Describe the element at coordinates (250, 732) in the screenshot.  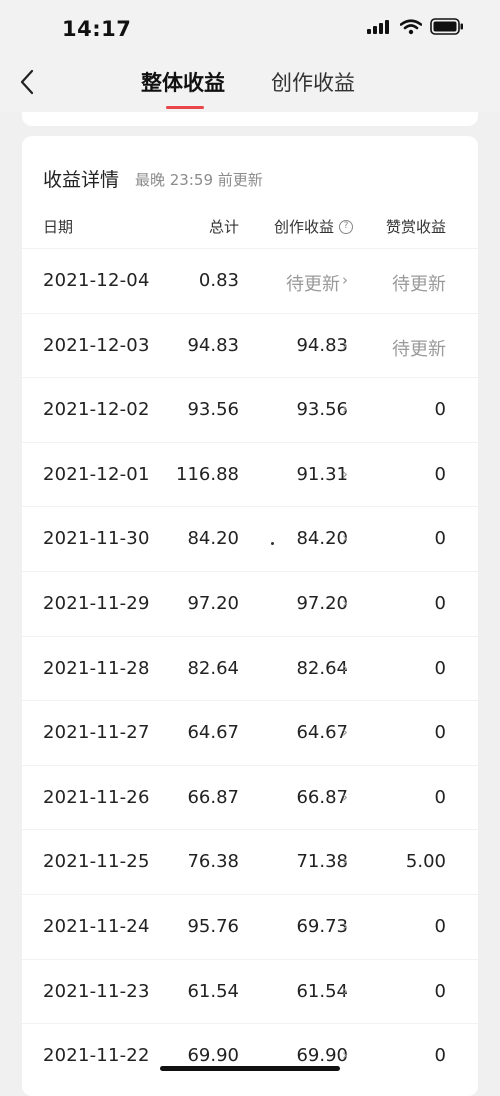
I see `table-row: 2021-11-27 64.67 64.67 › 0` at that location.